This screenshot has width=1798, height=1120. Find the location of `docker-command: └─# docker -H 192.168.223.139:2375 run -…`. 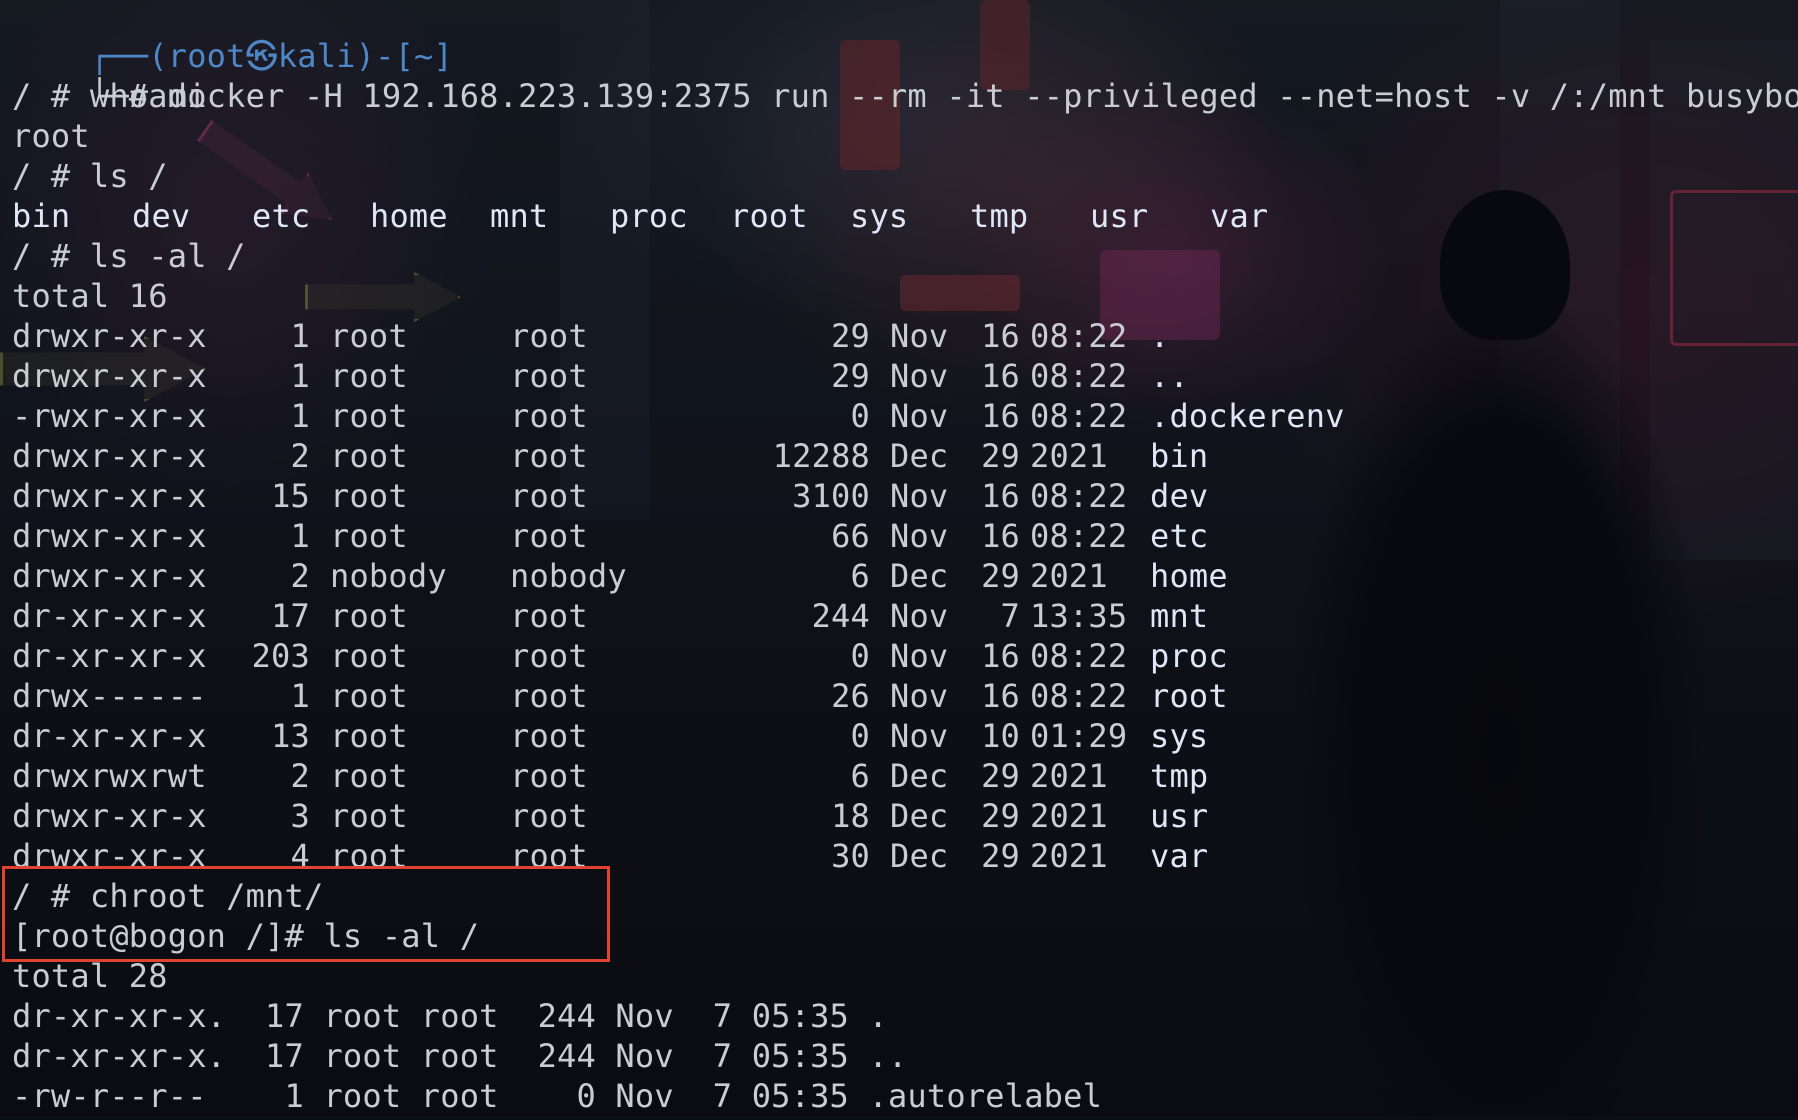

docker-command: └─# docker -H 192.168.223.139:2375 run -… is located at coordinates (943, 96).